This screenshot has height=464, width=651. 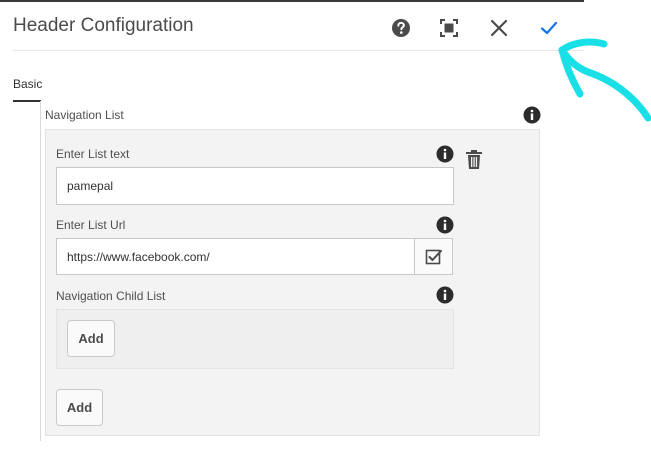 I want to click on fullscreen-icon, so click(x=449, y=28).